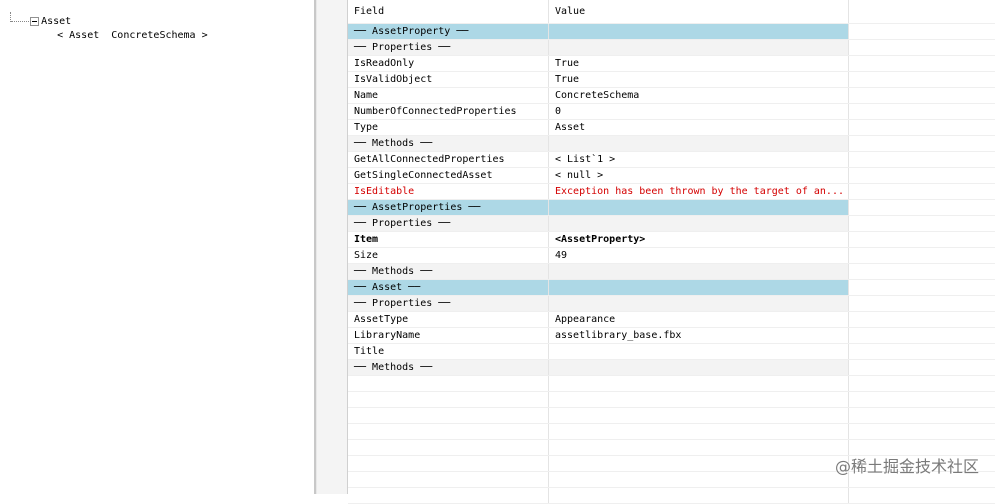 Image resolution: width=995 pixels, height=504 pixels. Describe the element at coordinates (448, 239) in the screenshot. I see `field-cell: Item` at that location.